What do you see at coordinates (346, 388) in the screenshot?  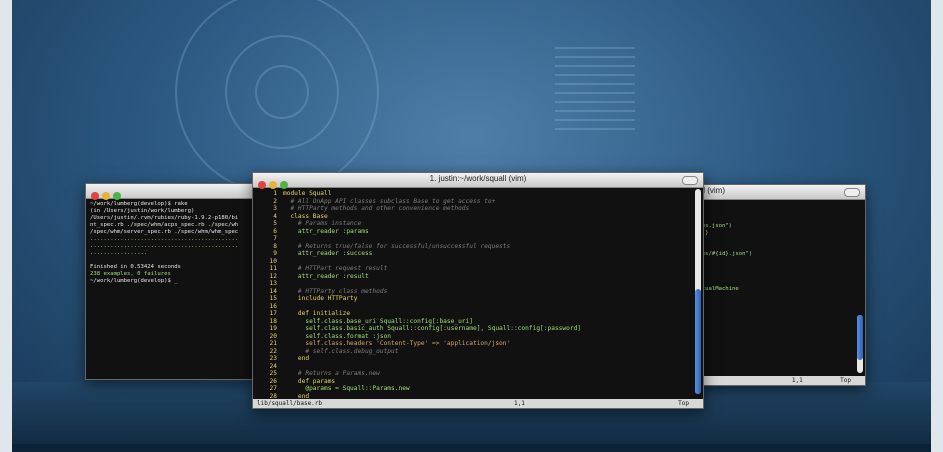 I see `code-text: @params = Squall::Params.new` at bounding box center [346, 388].